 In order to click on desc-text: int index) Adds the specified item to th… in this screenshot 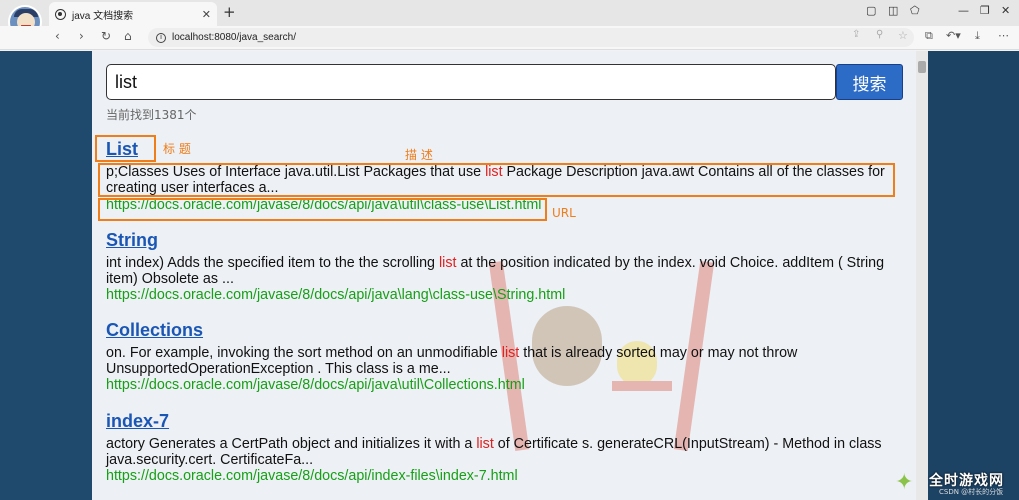, I will do `click(272, 263)`.